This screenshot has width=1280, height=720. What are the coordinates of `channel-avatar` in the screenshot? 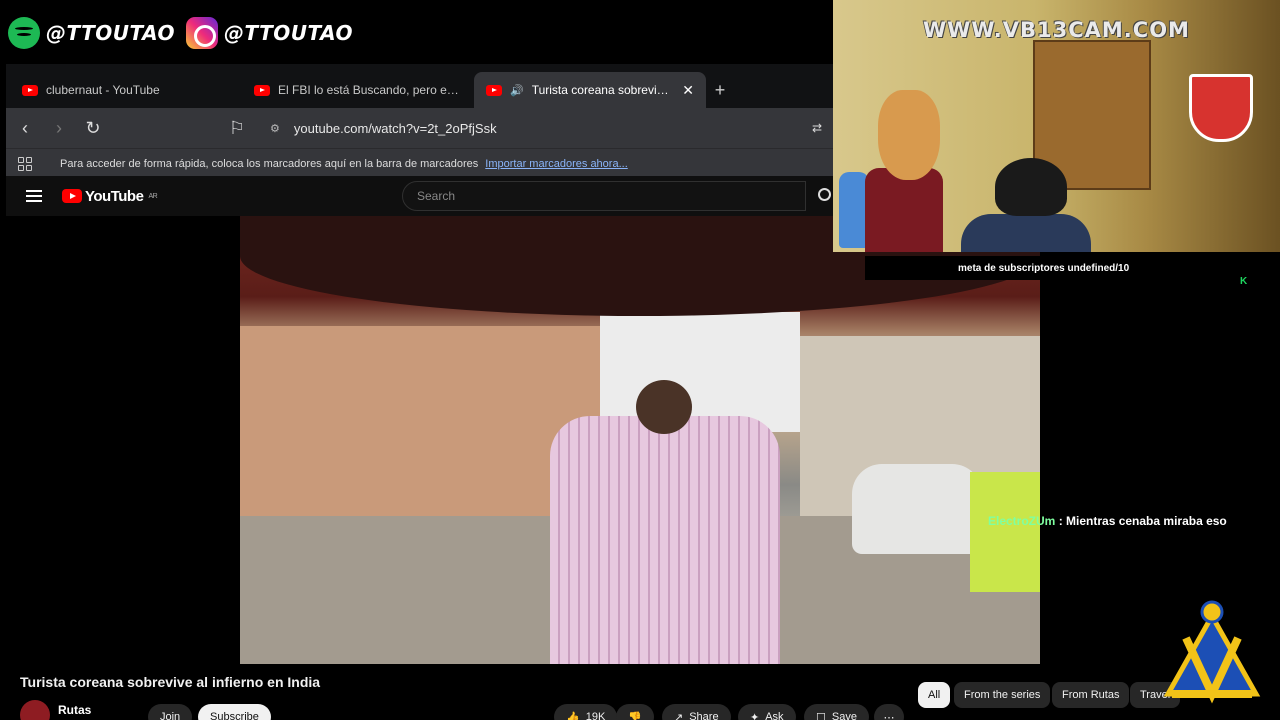 It's located at (35, 710).